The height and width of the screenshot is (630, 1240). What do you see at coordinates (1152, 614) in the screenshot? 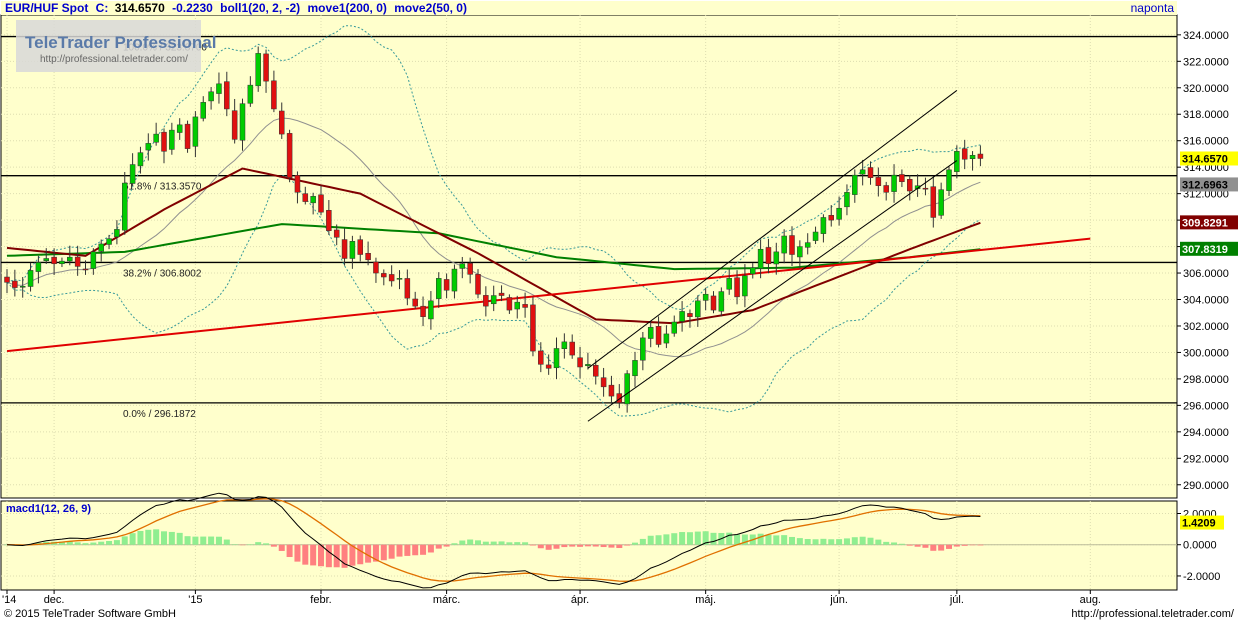
I see `footer-url: http://professional.teletrader.com/` at bounding box center [1152, 614].